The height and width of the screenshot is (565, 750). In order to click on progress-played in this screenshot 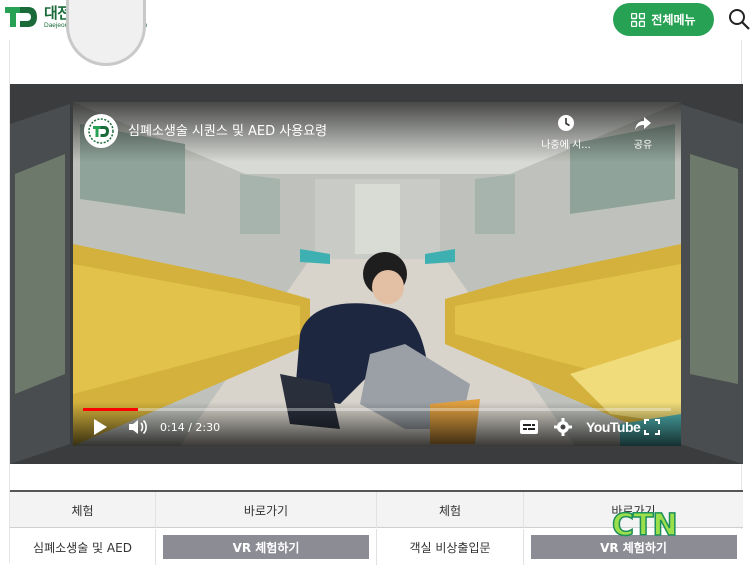, I will do `click(110, 409)`.